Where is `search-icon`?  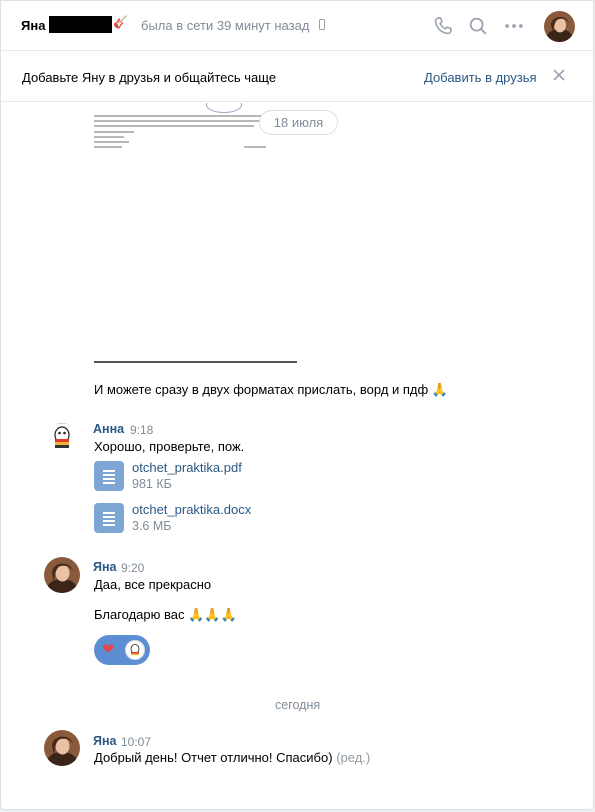 search-icon is located at coordinates (478, 26).